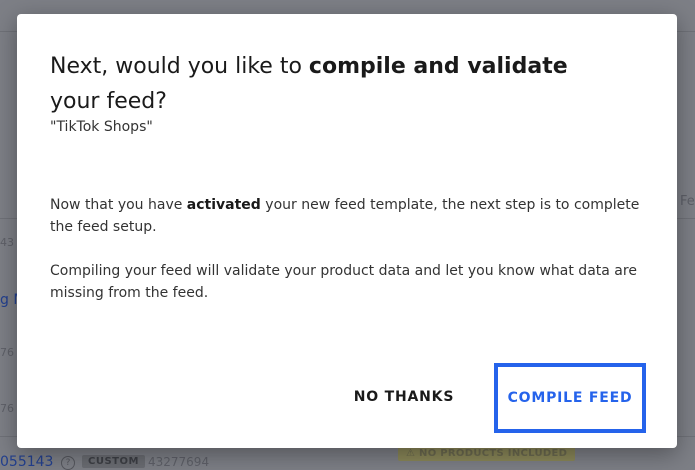  Describe the element at coordinates (68, 463) in the screenshot. I see `help-icon: ?` at that location.